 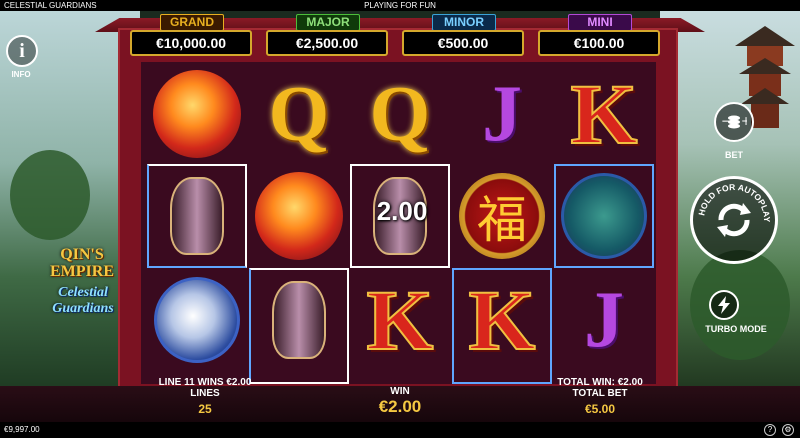 What do you see at coordinates (328, 22) in the screenshot?
I see `jackpot-label: MAJOR` at bounding box center [328, 22].